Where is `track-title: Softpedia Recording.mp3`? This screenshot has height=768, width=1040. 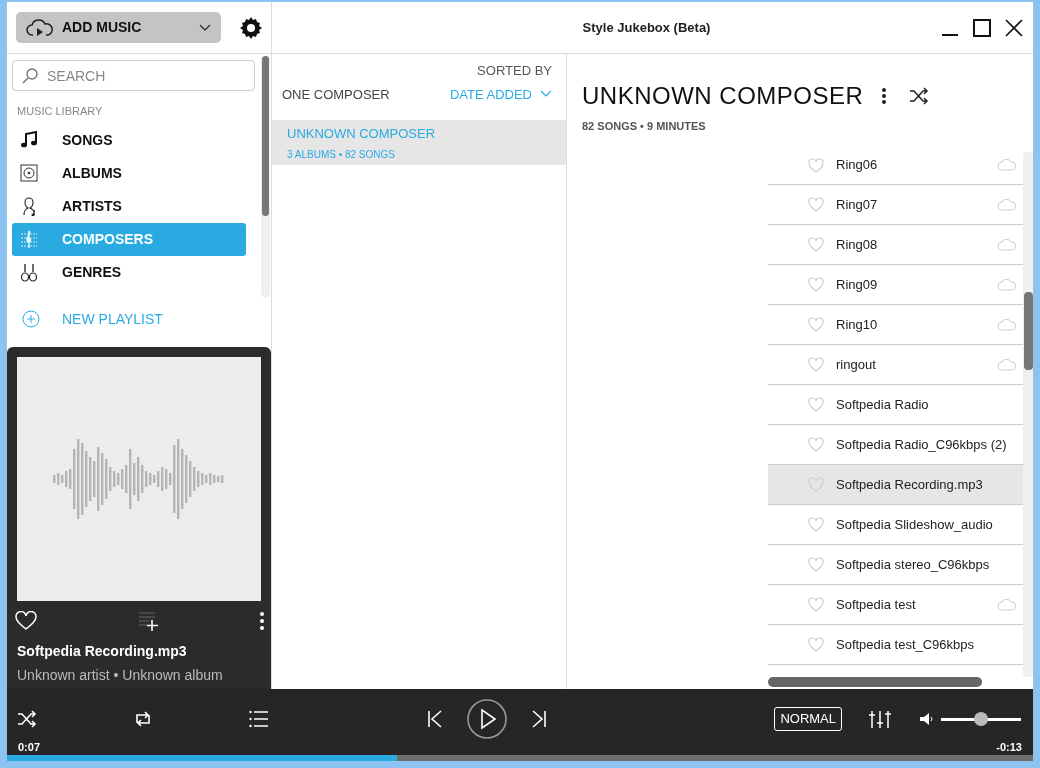 track-title: Softpedia Recording.mp3 is located at coordinates (102, 651).